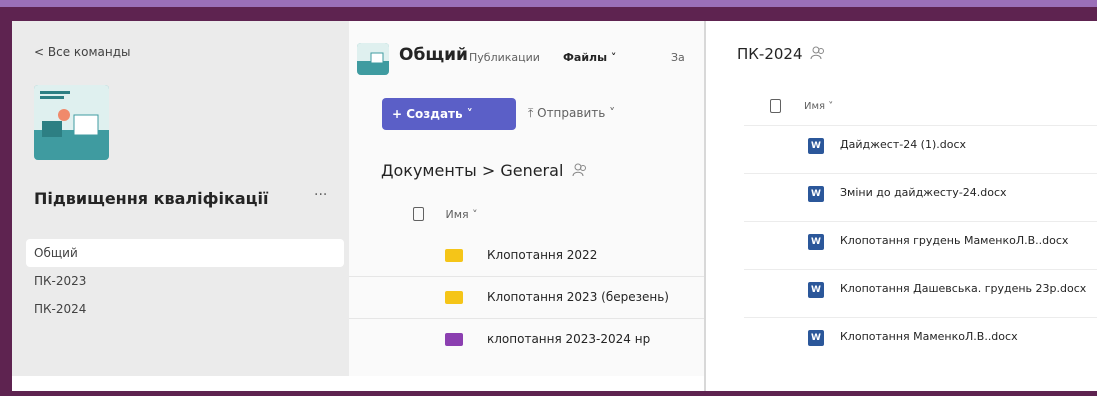 The image size is (1097, 396). Describe the element at coordinates (60, 281) in the screenshot. I see `channel-label: ПК-2023` at that location.